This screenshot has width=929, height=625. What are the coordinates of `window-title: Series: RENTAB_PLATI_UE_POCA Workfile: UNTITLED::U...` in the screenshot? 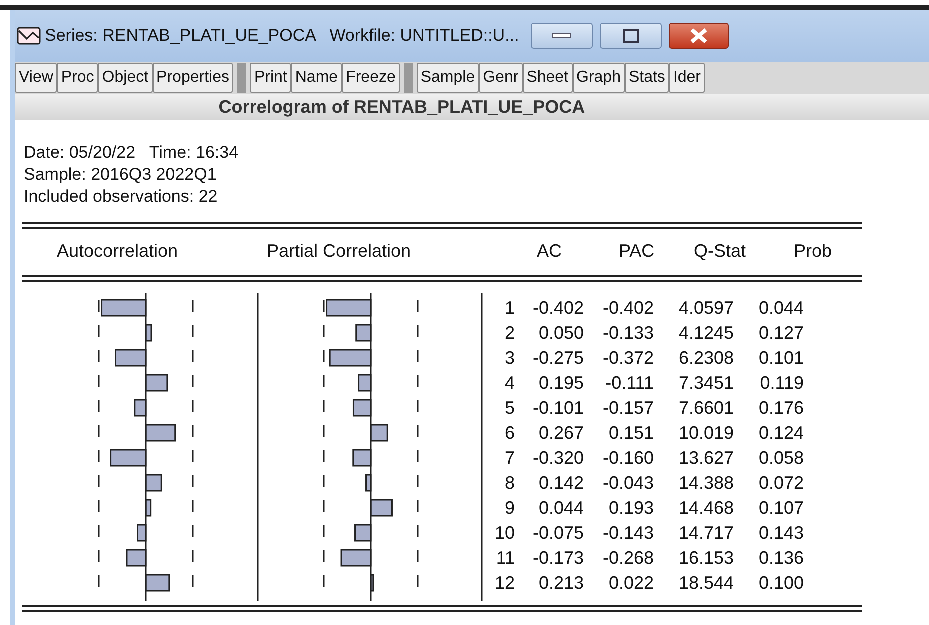 It's located at (282, 36).